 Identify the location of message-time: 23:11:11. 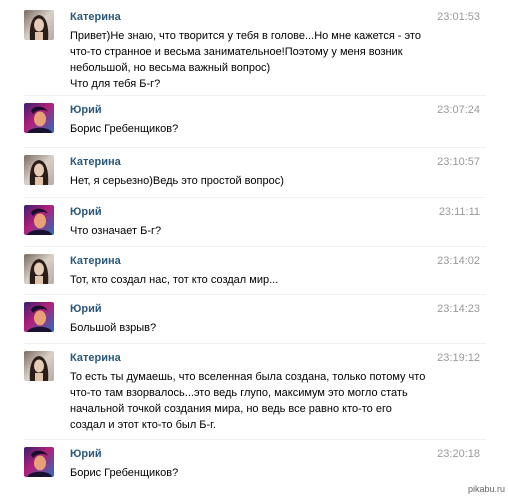
(459, 212).